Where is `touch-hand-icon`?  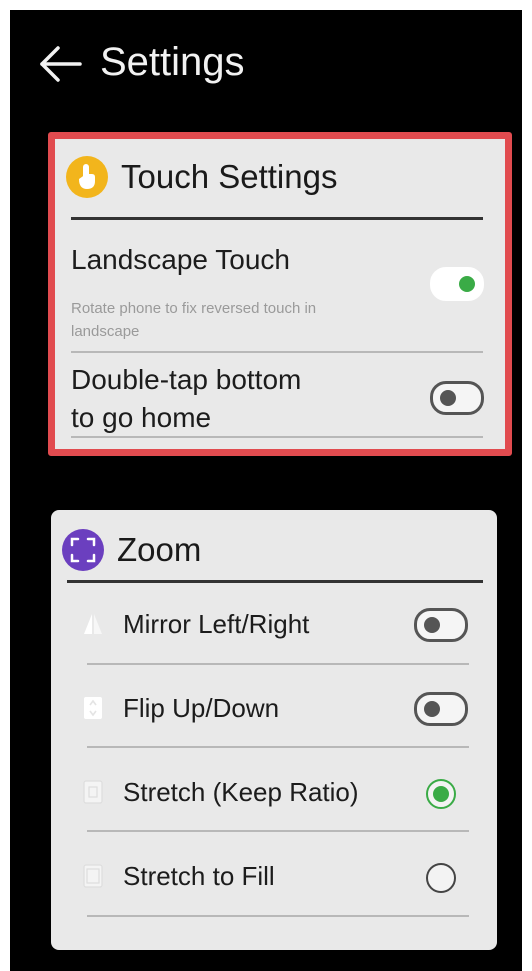 touch-hand-icon is located at coordinates (87, 177).